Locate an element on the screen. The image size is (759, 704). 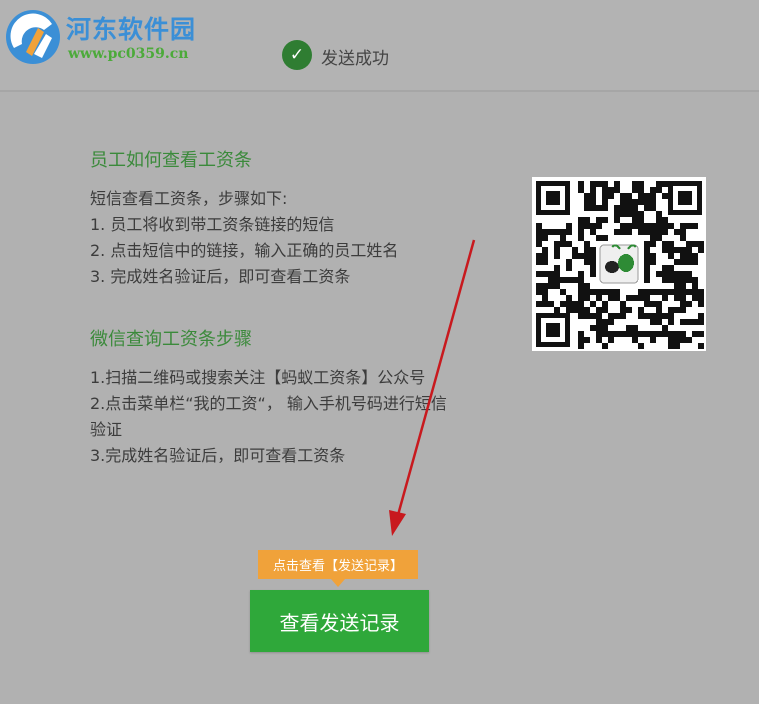
section-title-sms: 员工如何查看工资条 is located at coordinates (171, 160).